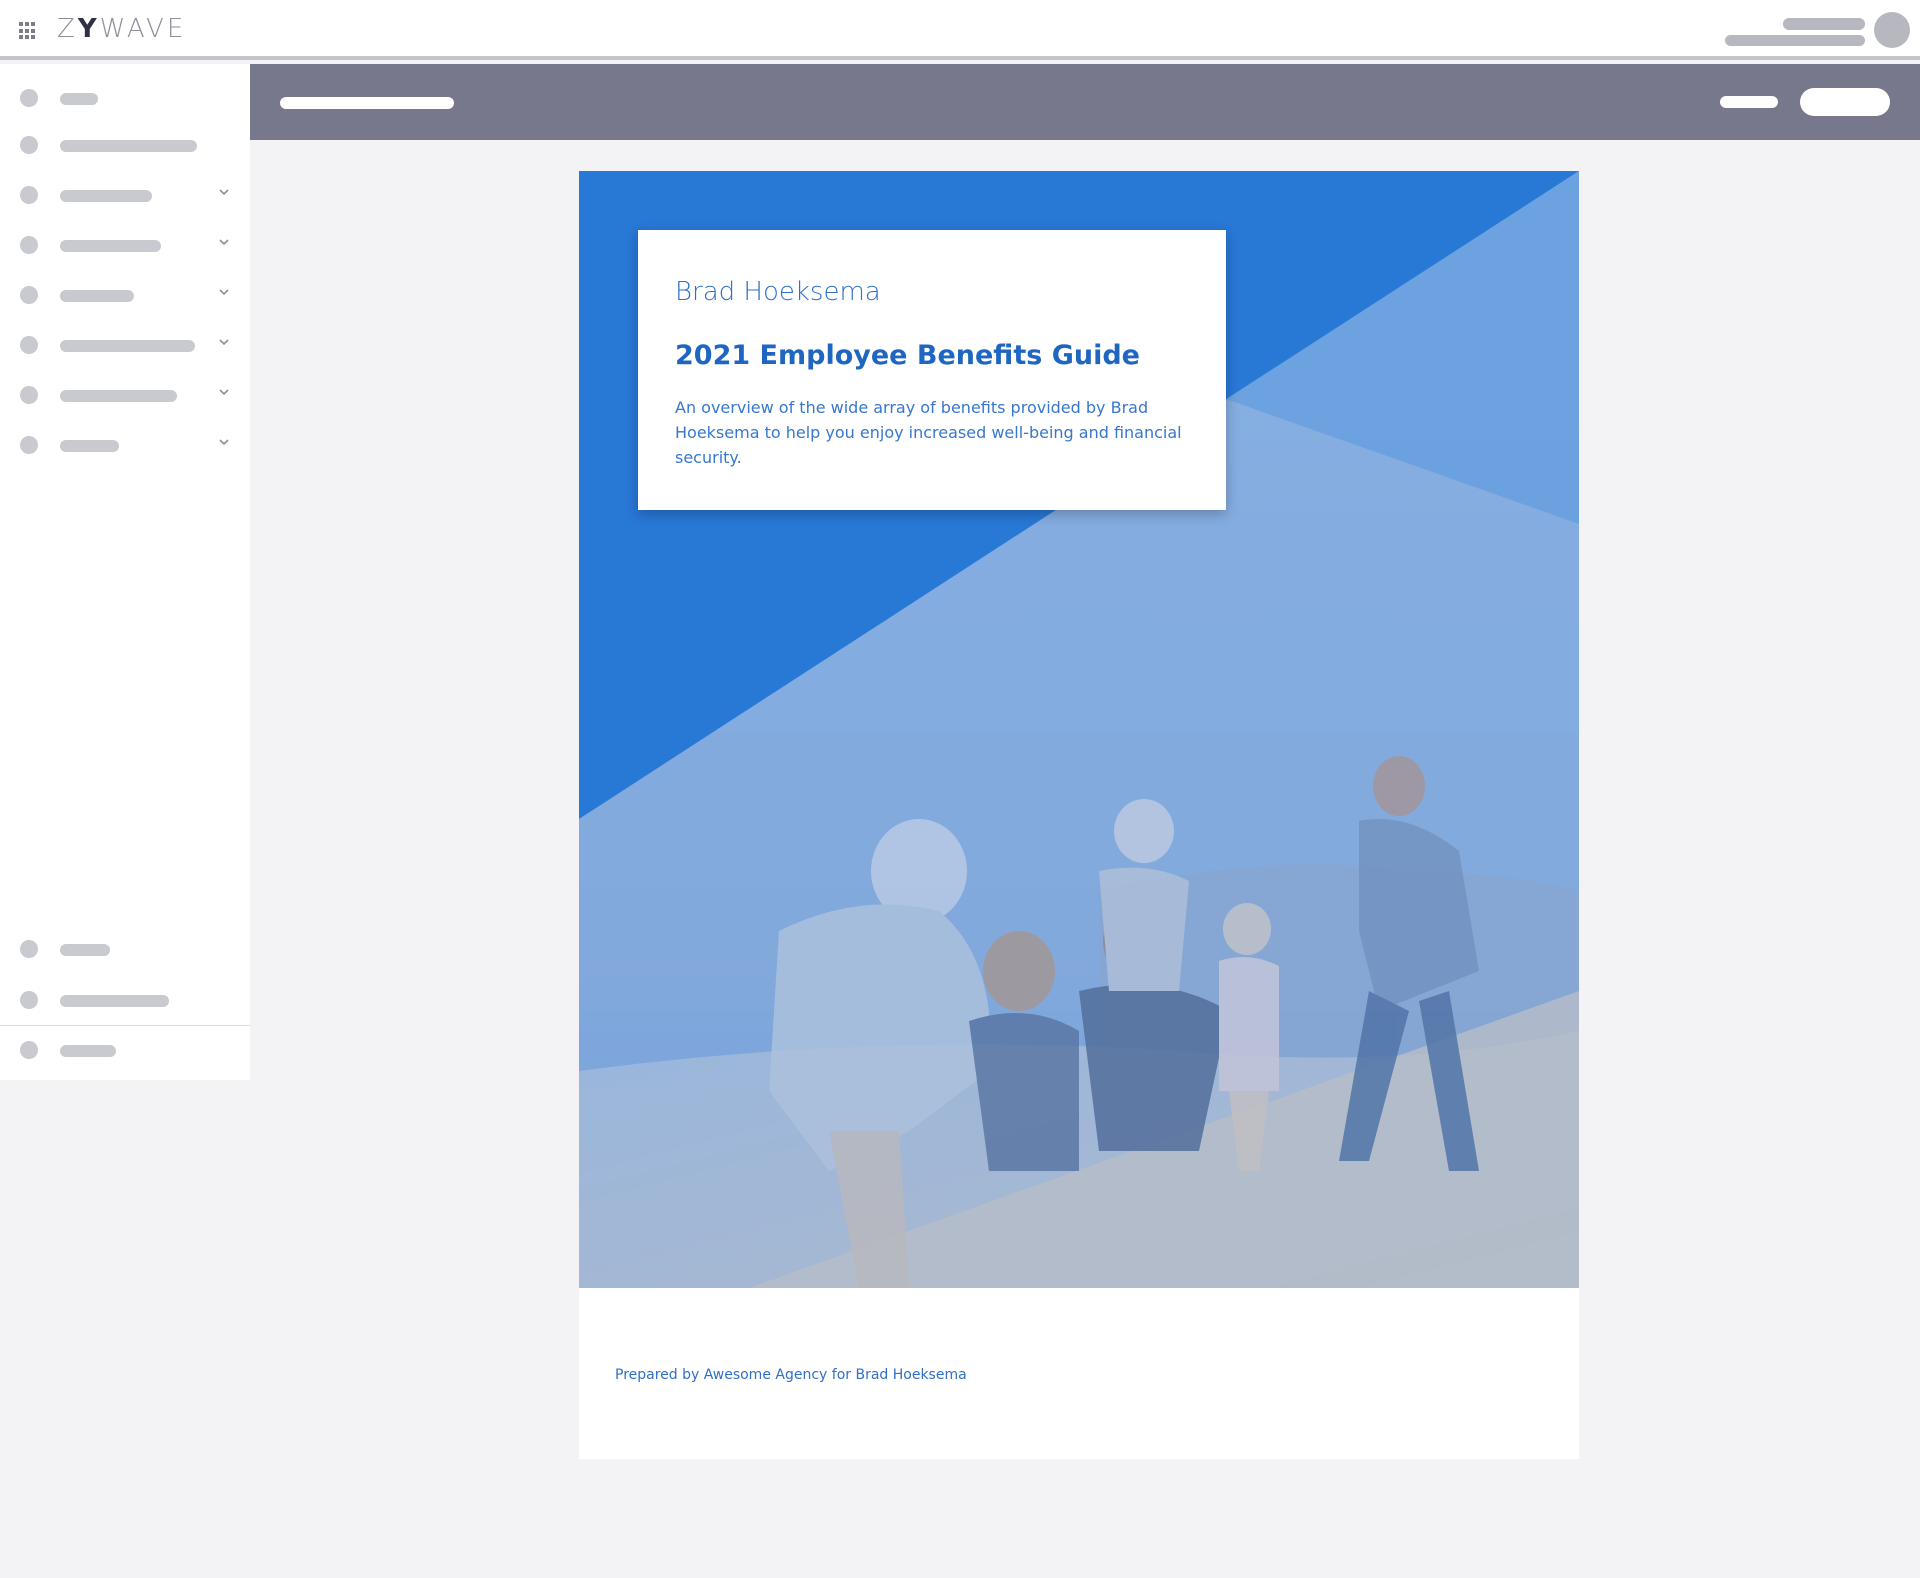  Describe the element at coordinates (1085, 102) in the screenshot. I see `document-toolbar` at that location.